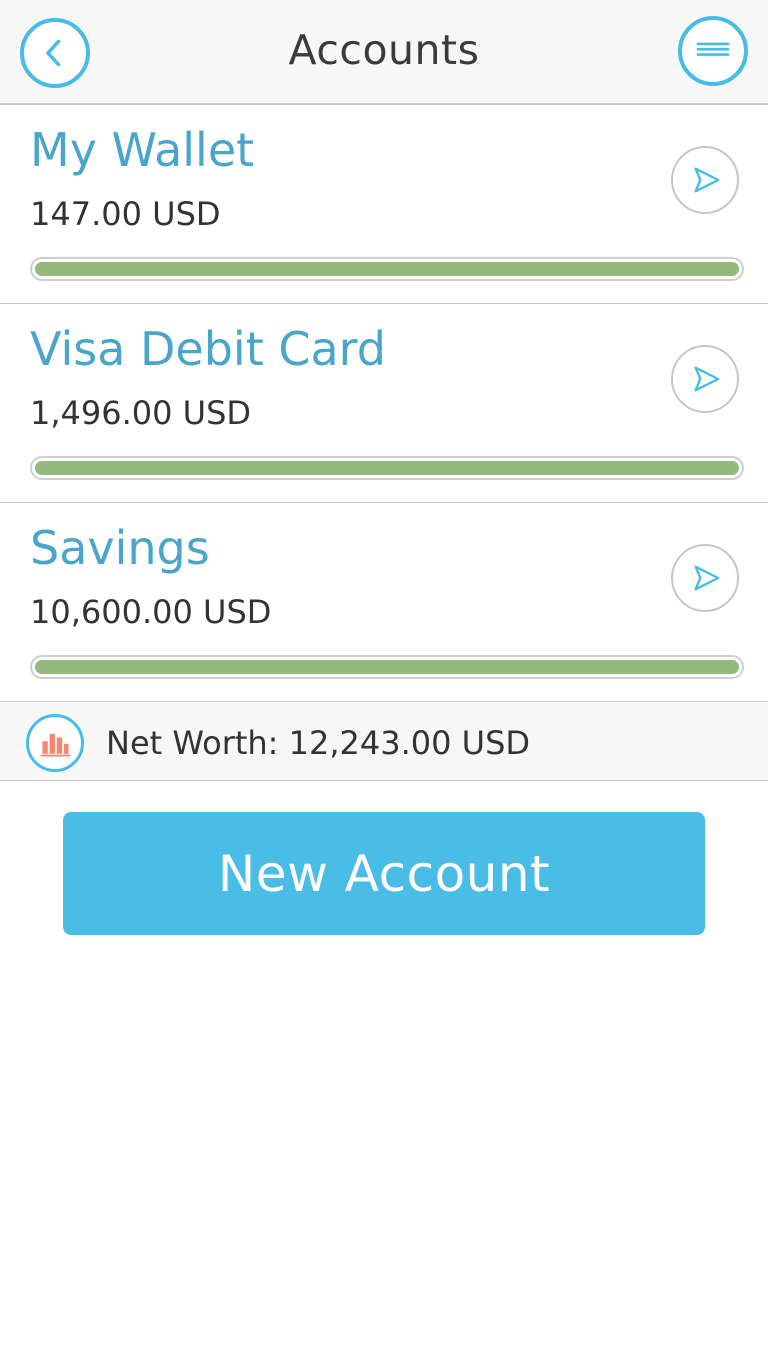 The height and width of the screenshot is (1363, 768). What do you see at coordinates (384, 204) in the screenshot?
I see `account-row: My Wallet 147.00 USD` at bounding box center [384, 204].